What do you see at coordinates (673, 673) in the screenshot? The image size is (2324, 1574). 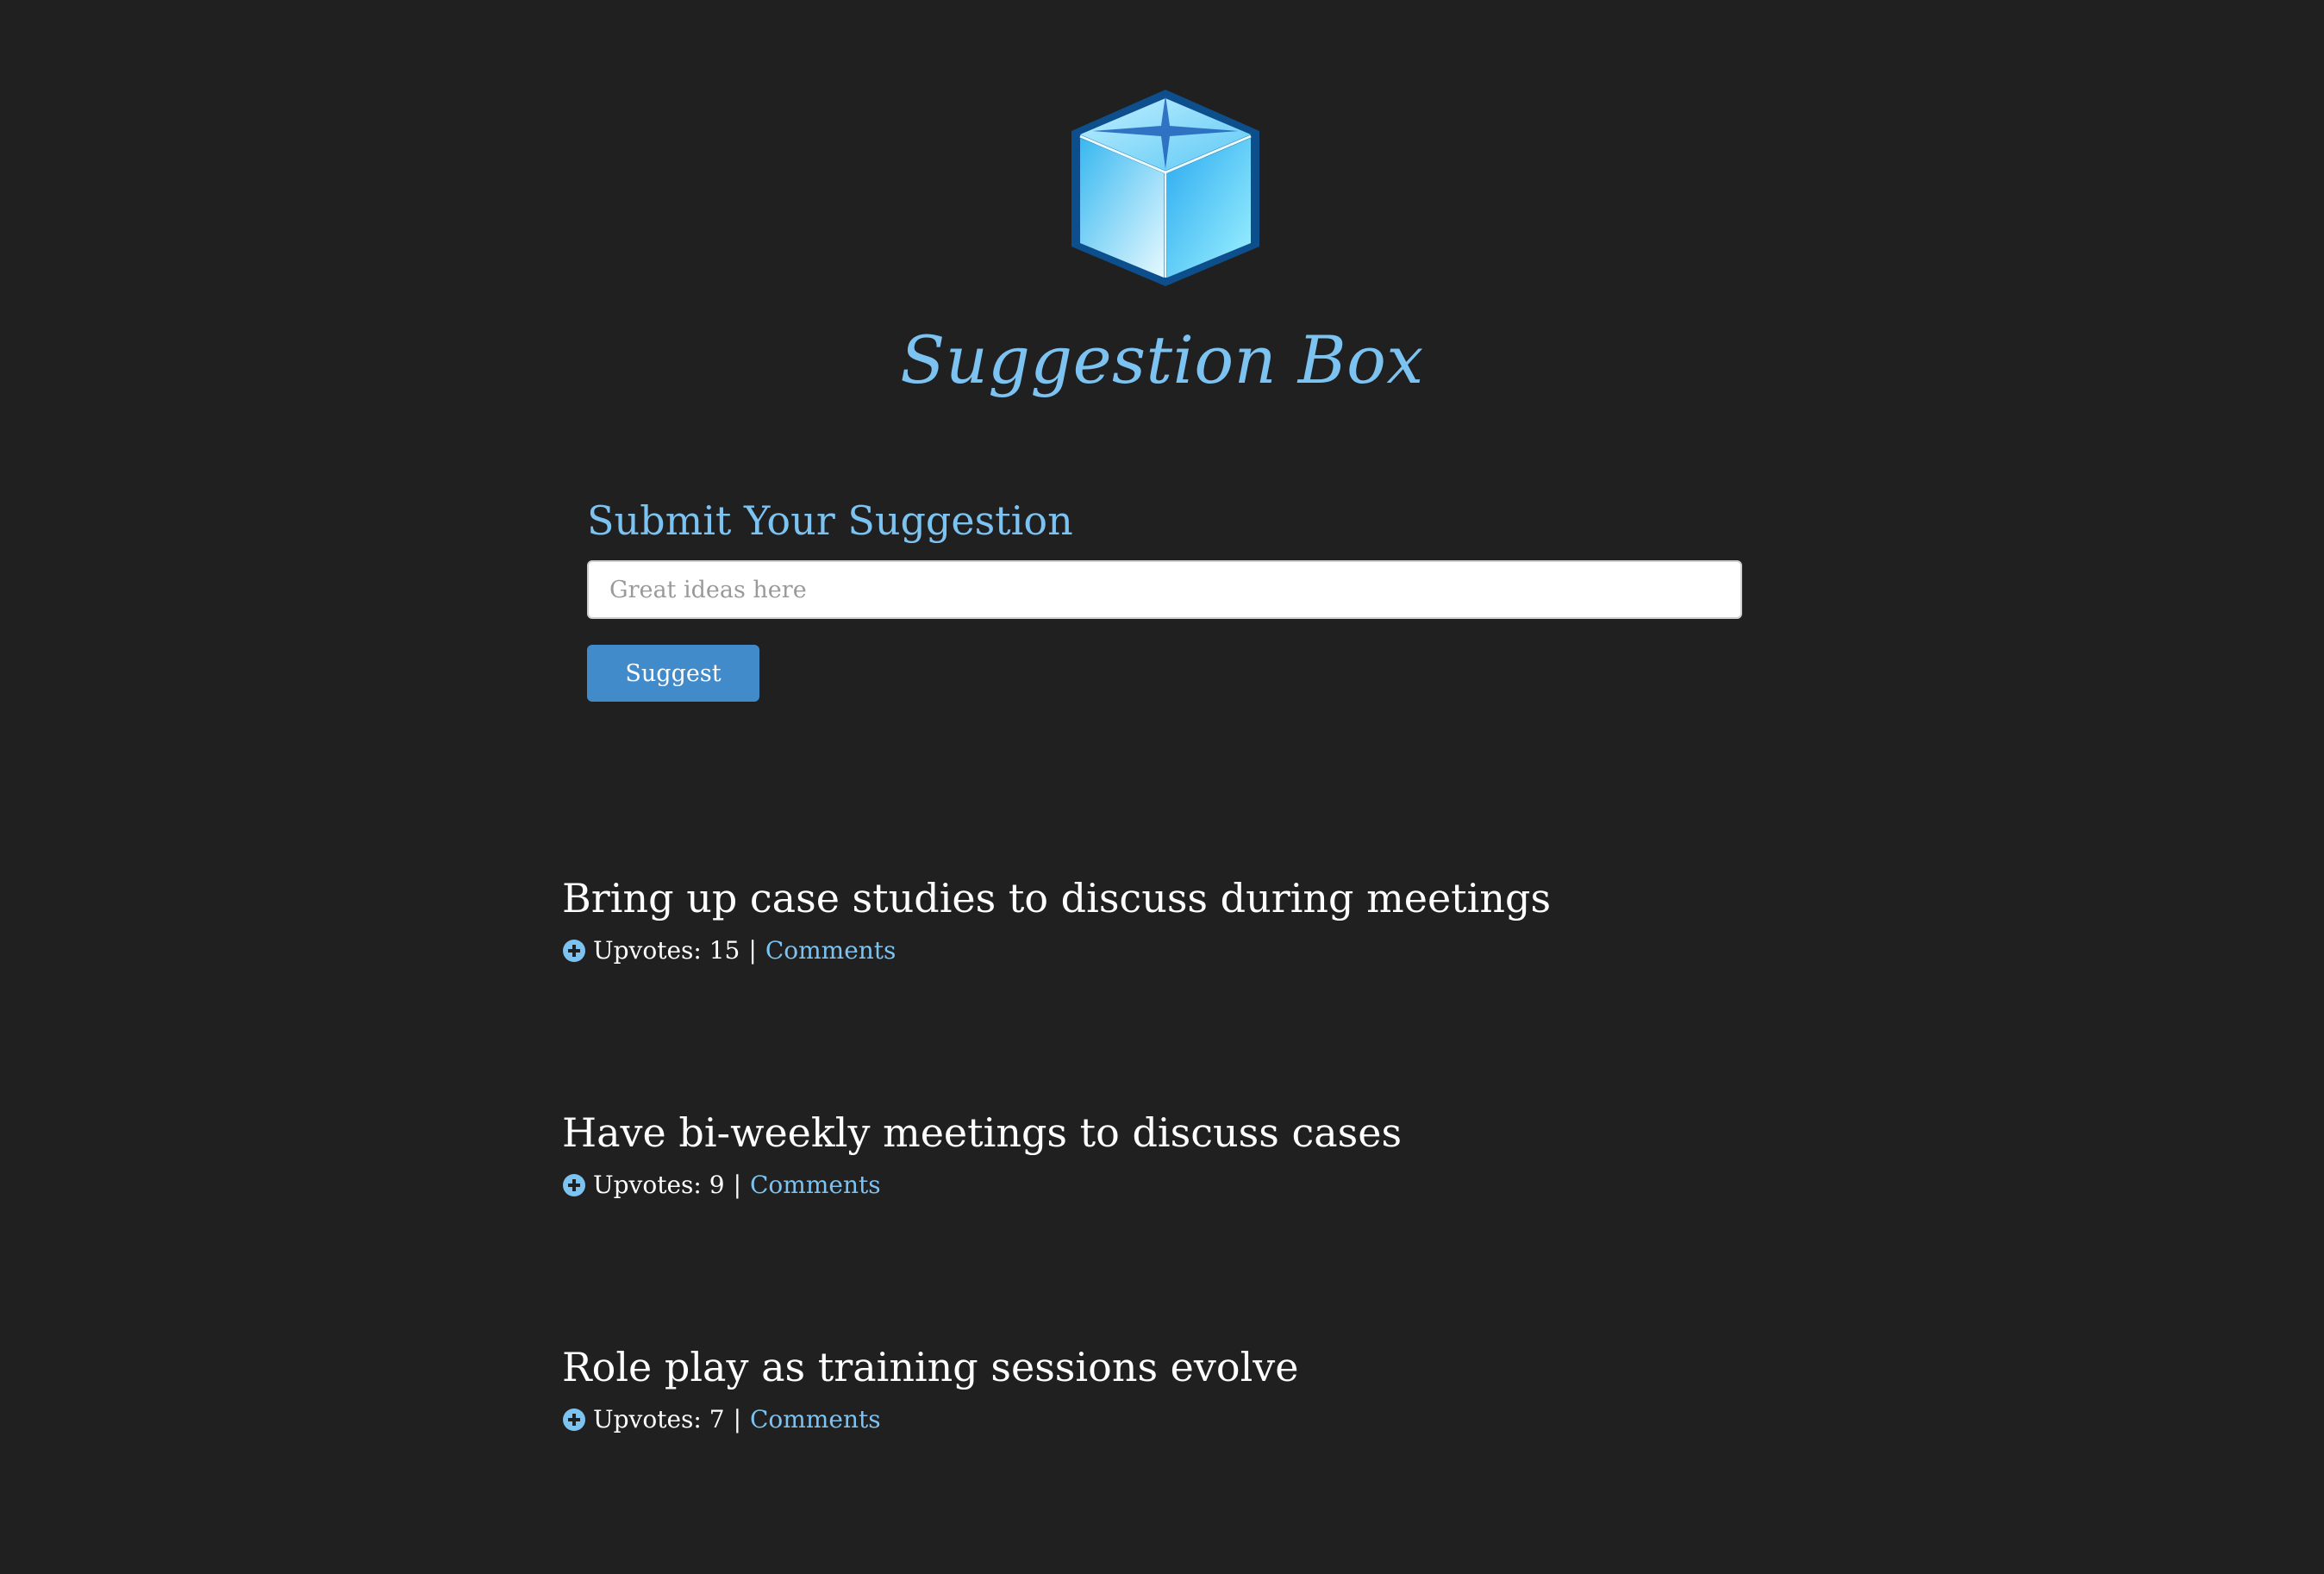 I see `suggest-button: Suggest` at bounding box center [673, 673].